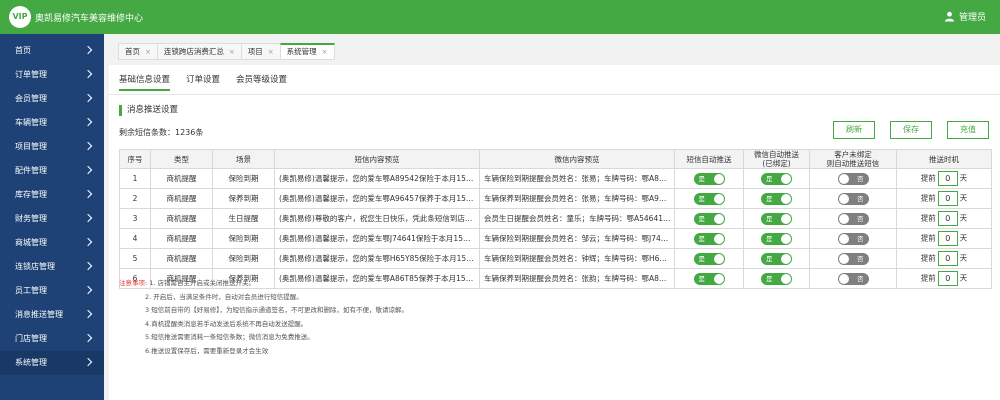  Describe the element at coordinates (31, 98) in the screenshot. I see `sidebar-item-label: 会员管理` at that location.